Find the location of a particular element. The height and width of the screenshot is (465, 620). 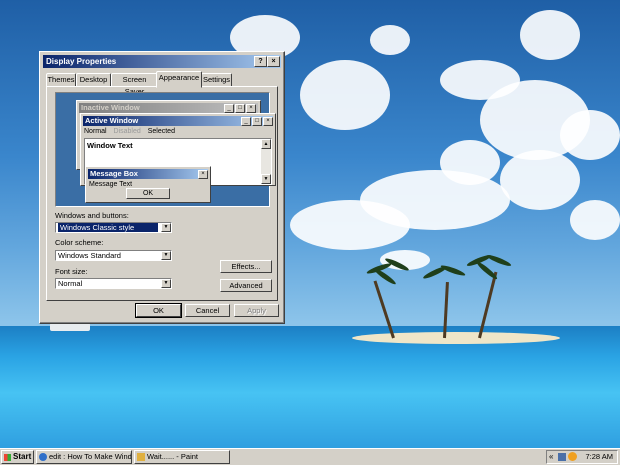

windows-buttons-select: Windows Classic style ▼ is located at coordinates (113, 227).